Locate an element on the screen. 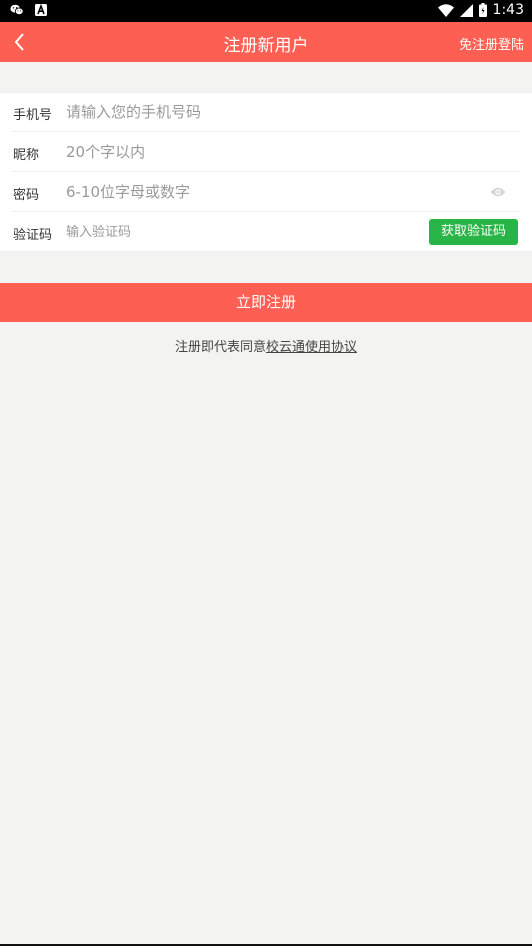 This screenshot has height=946, width=532. nickname-input is located at coordinates (236, 152).